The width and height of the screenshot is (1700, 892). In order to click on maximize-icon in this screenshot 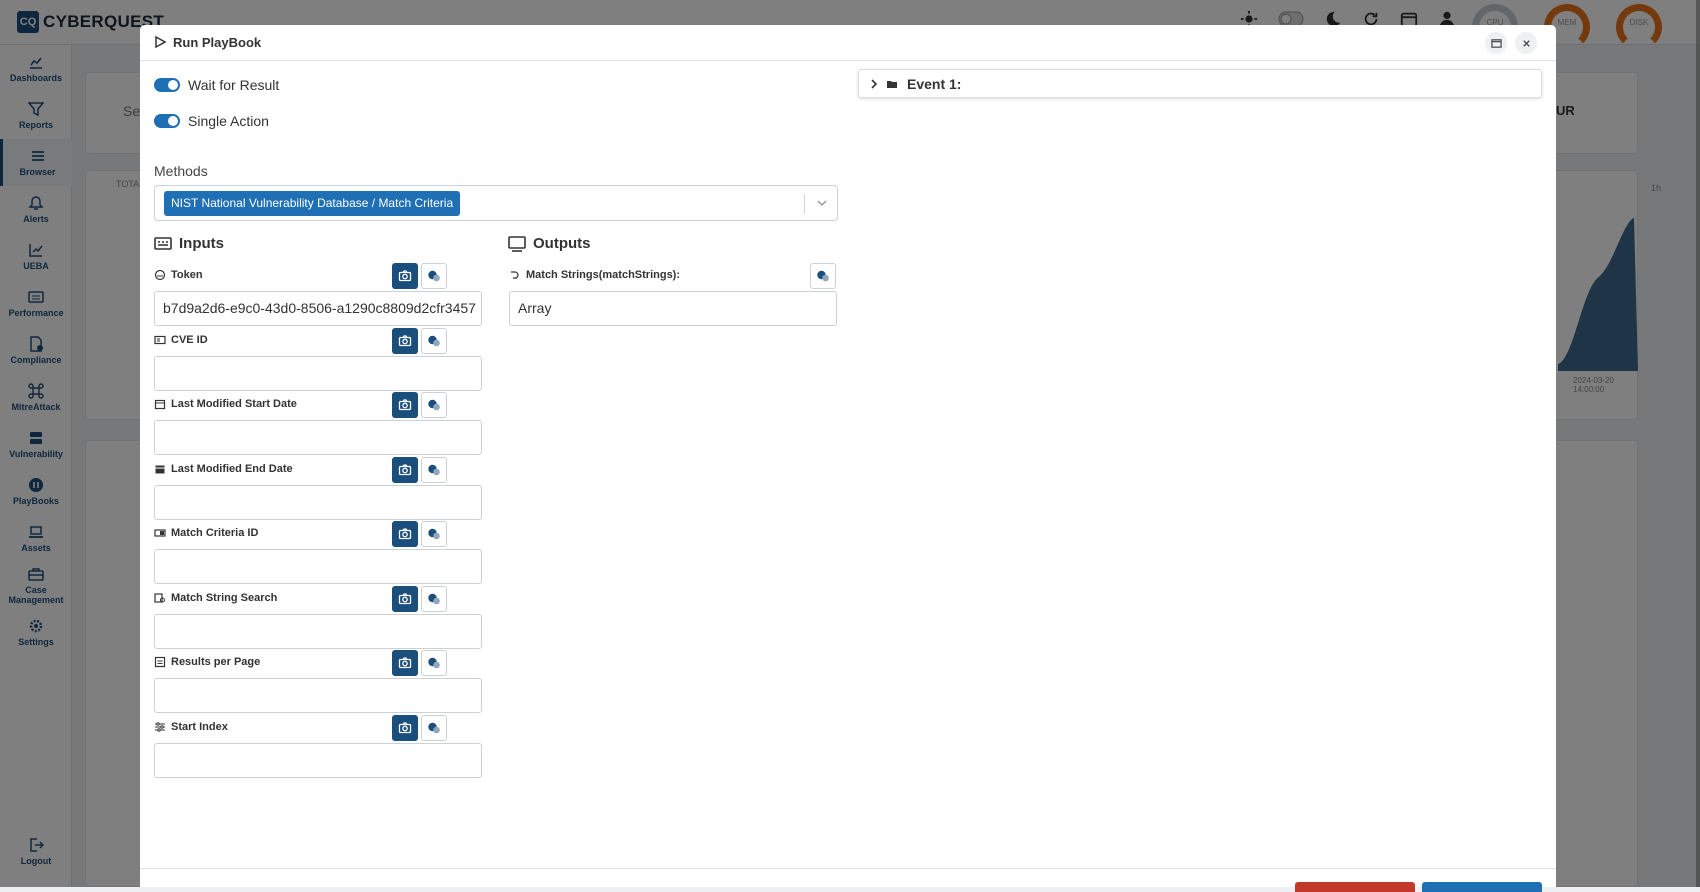, I will do `click(1496, 43)`.